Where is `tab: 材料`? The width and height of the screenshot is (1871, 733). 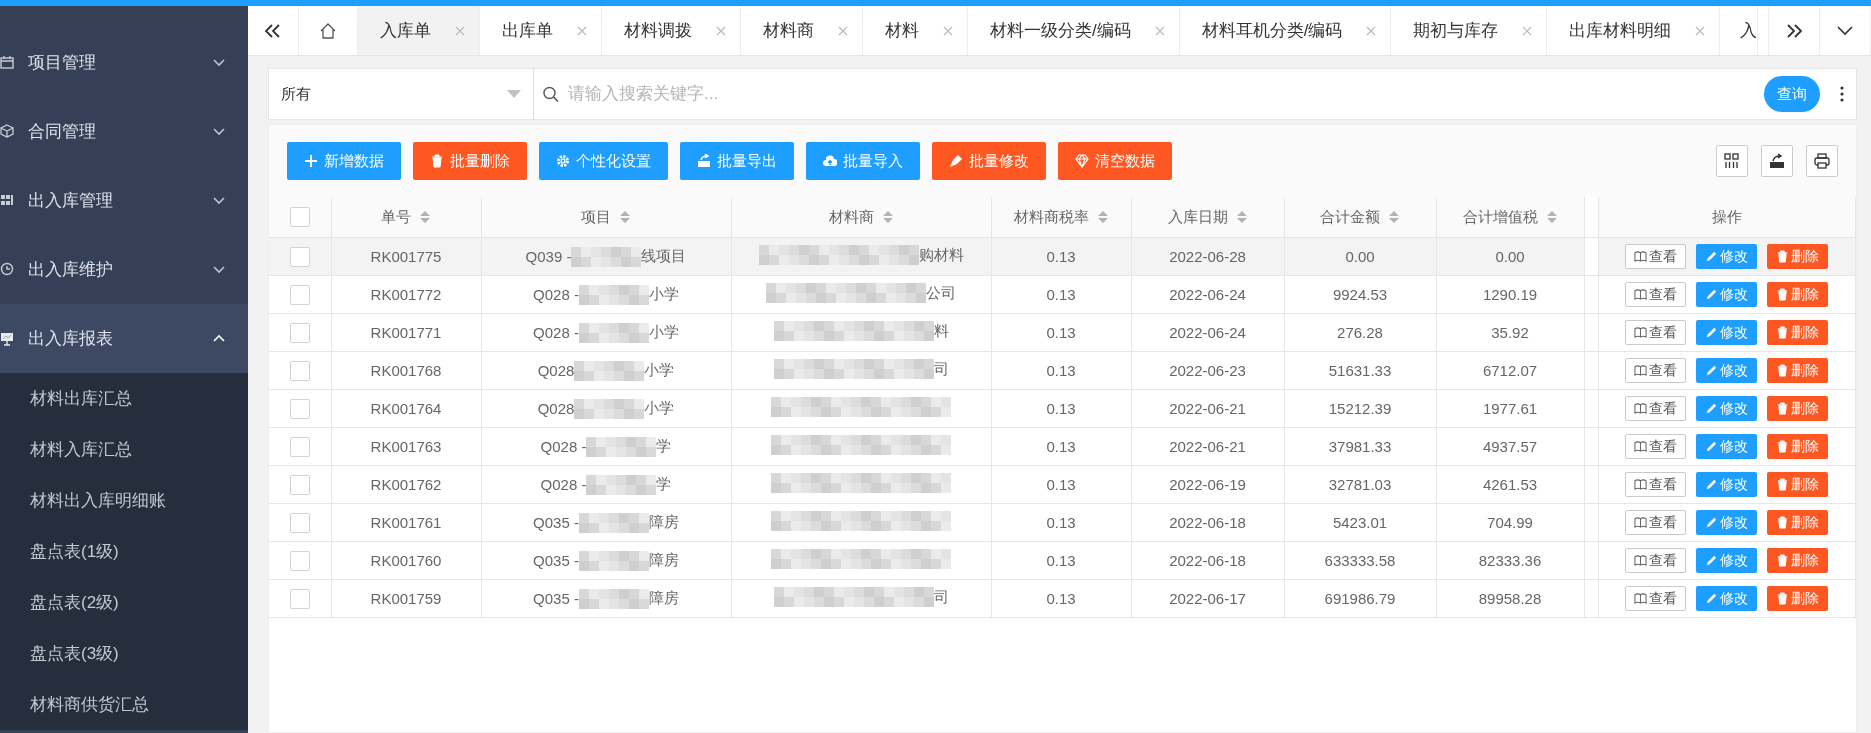
tab: 材料 is located at coordinates (915, 30).